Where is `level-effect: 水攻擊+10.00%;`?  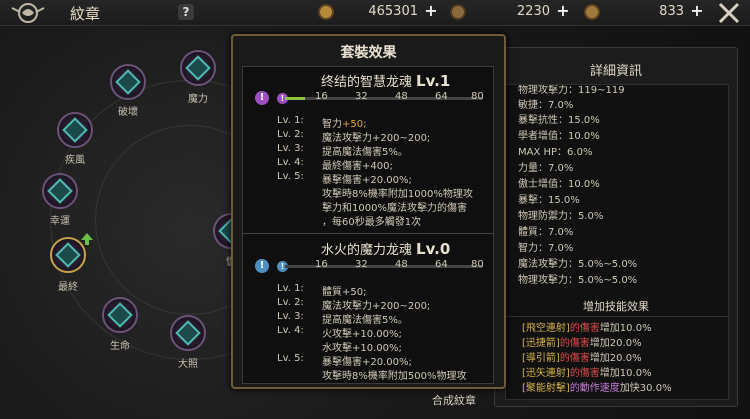 level-effect: 水攻擊+10.00%; is located at coordinates (362, 348).